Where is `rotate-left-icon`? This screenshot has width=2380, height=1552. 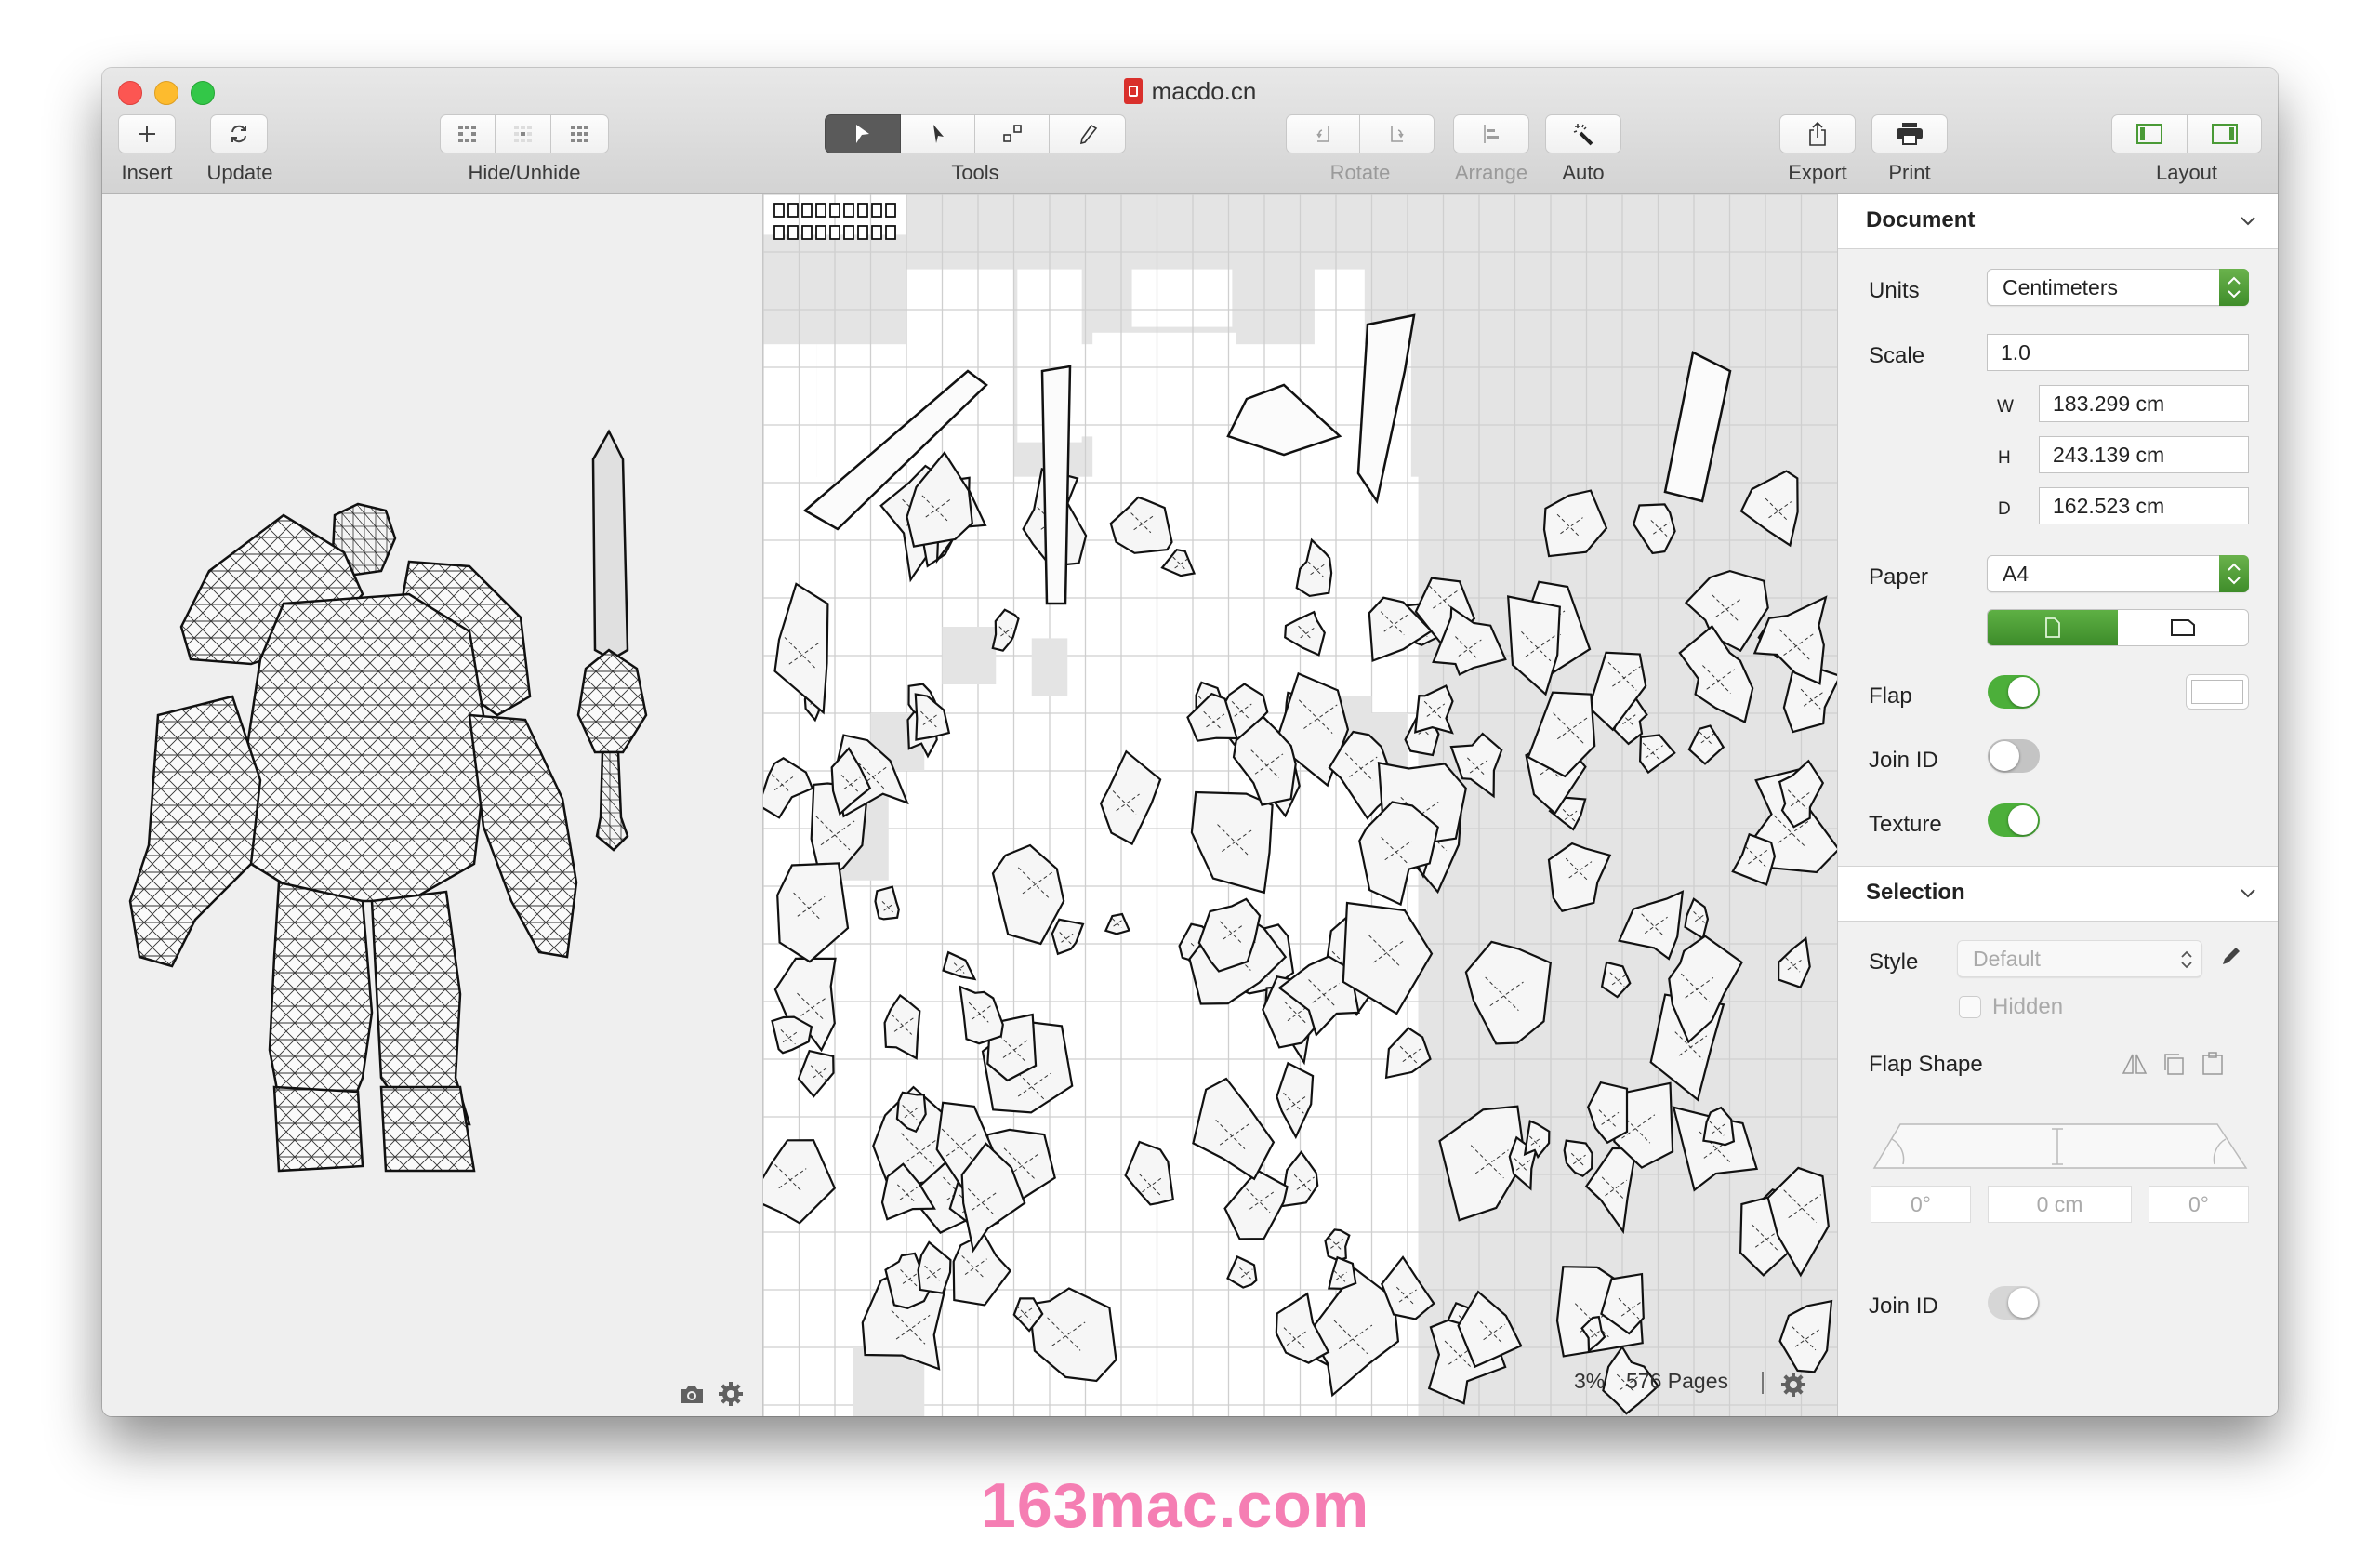 rotate-left-icon is located at coordinates (1322, 134).